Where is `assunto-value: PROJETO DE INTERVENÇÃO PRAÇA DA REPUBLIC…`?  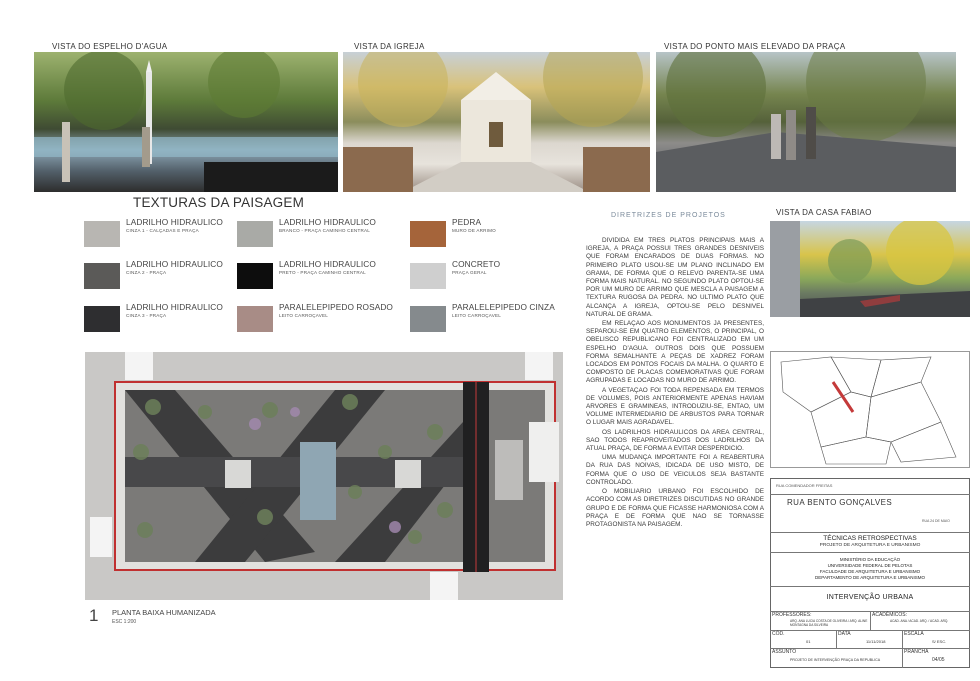
assunto-value: PROJETO DE INTERVENÇÃO PRAÇA DA REPUBLIC… is located at coordinates (835, 660).